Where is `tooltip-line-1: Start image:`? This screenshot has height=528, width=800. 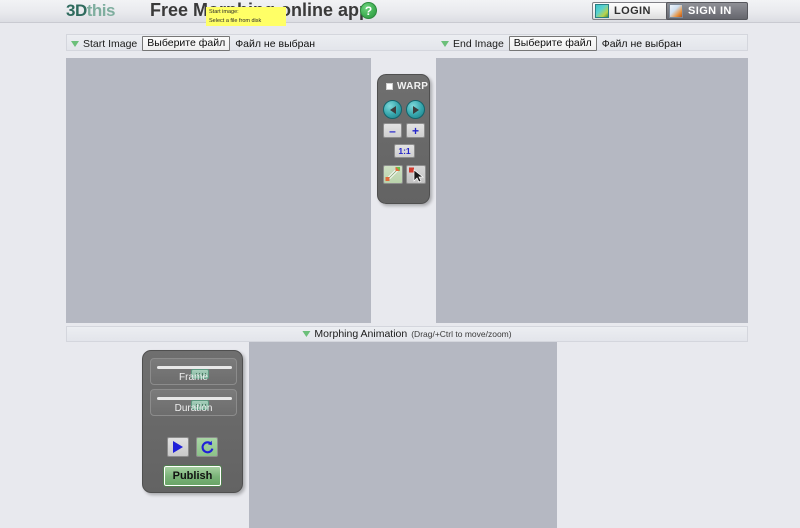 tooltip-line-1: Start image: is located at coordinates (224, 12).